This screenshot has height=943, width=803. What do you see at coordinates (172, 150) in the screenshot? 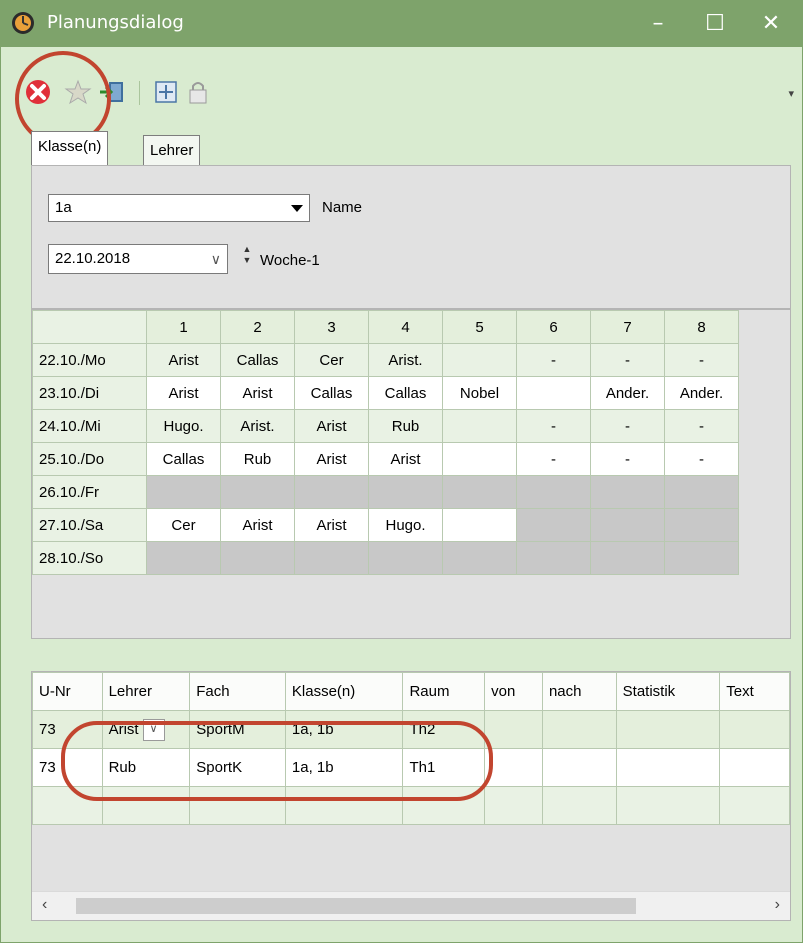
I see `tab-lehrer: Lehrer` at bounding box center [172, 150].